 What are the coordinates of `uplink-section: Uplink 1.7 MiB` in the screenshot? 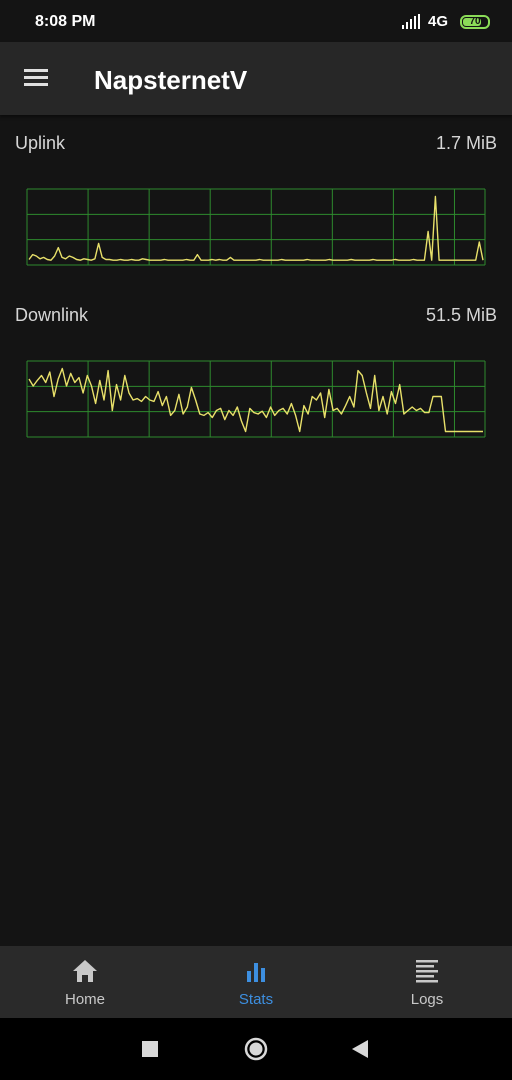 It's located at (256, 203).